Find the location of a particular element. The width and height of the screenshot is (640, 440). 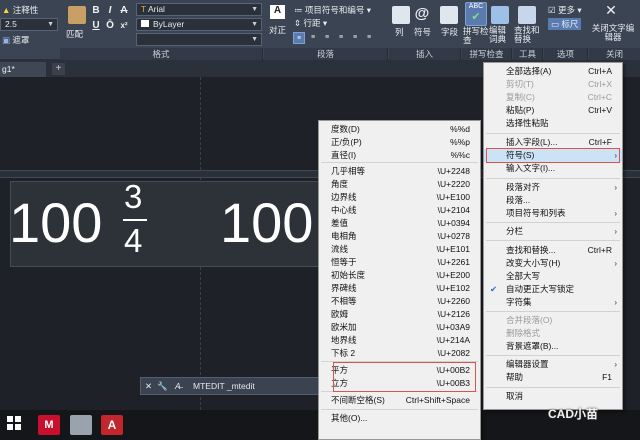

options-panel-title: 选项 is located at coordinates (566, 54).